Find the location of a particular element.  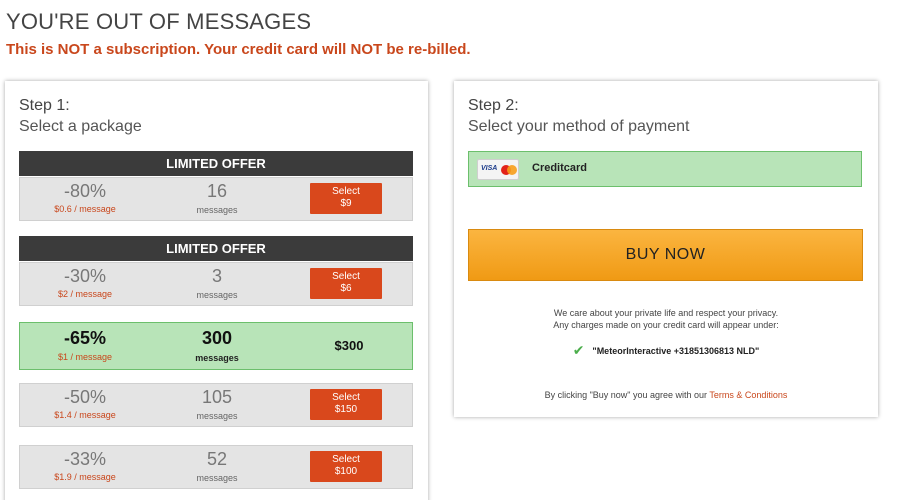

package-price-per-message: $2 / message is located at coordinates (85, 294).